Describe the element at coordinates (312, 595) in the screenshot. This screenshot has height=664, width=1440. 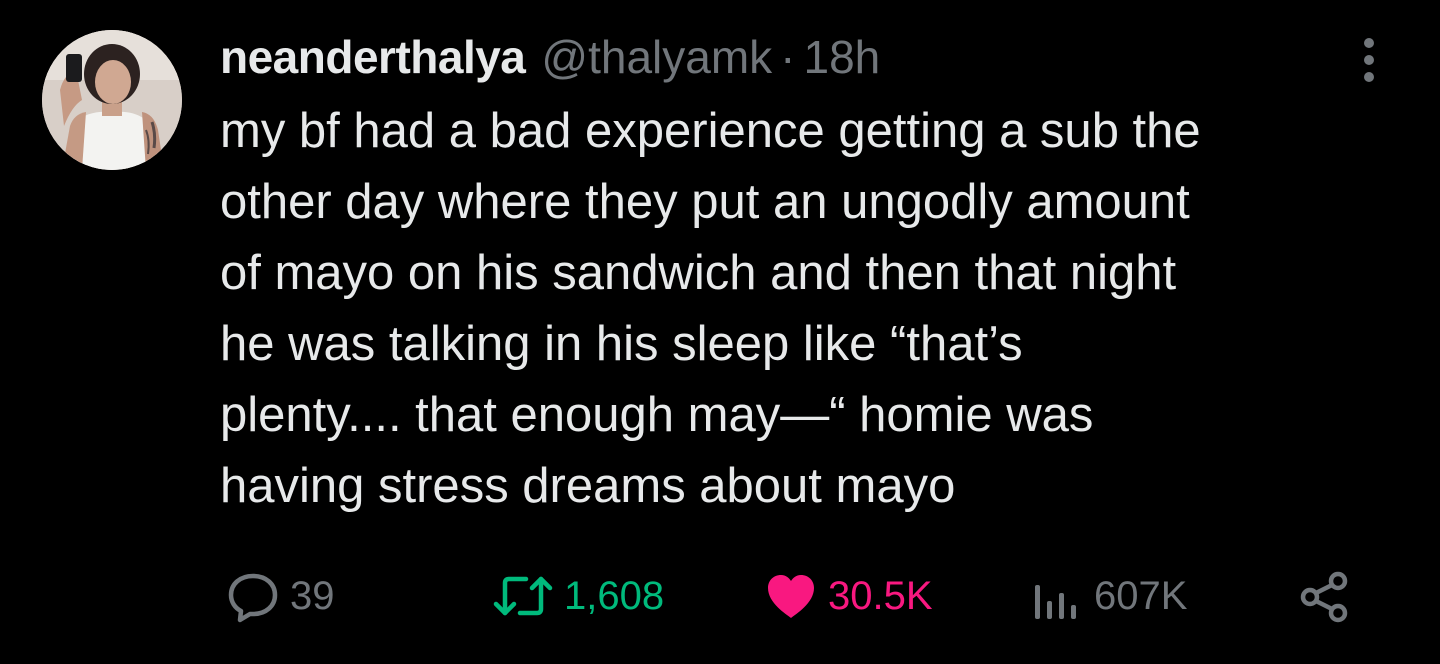
I see `reply-count: 39` at that location.